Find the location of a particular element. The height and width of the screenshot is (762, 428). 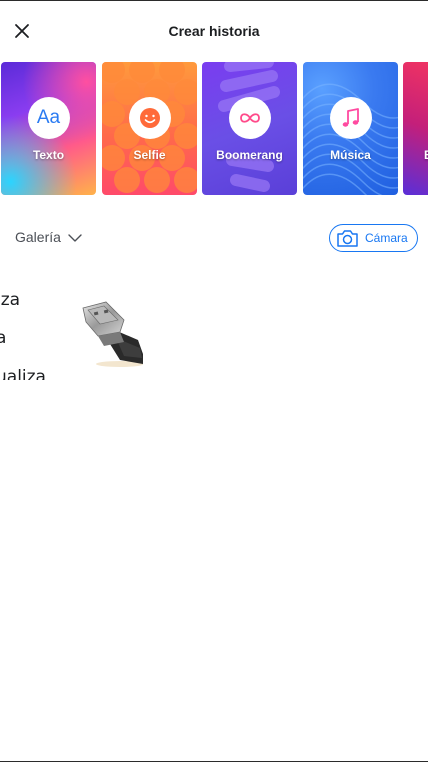

music-note-icon is located at coordinates (350, 118).